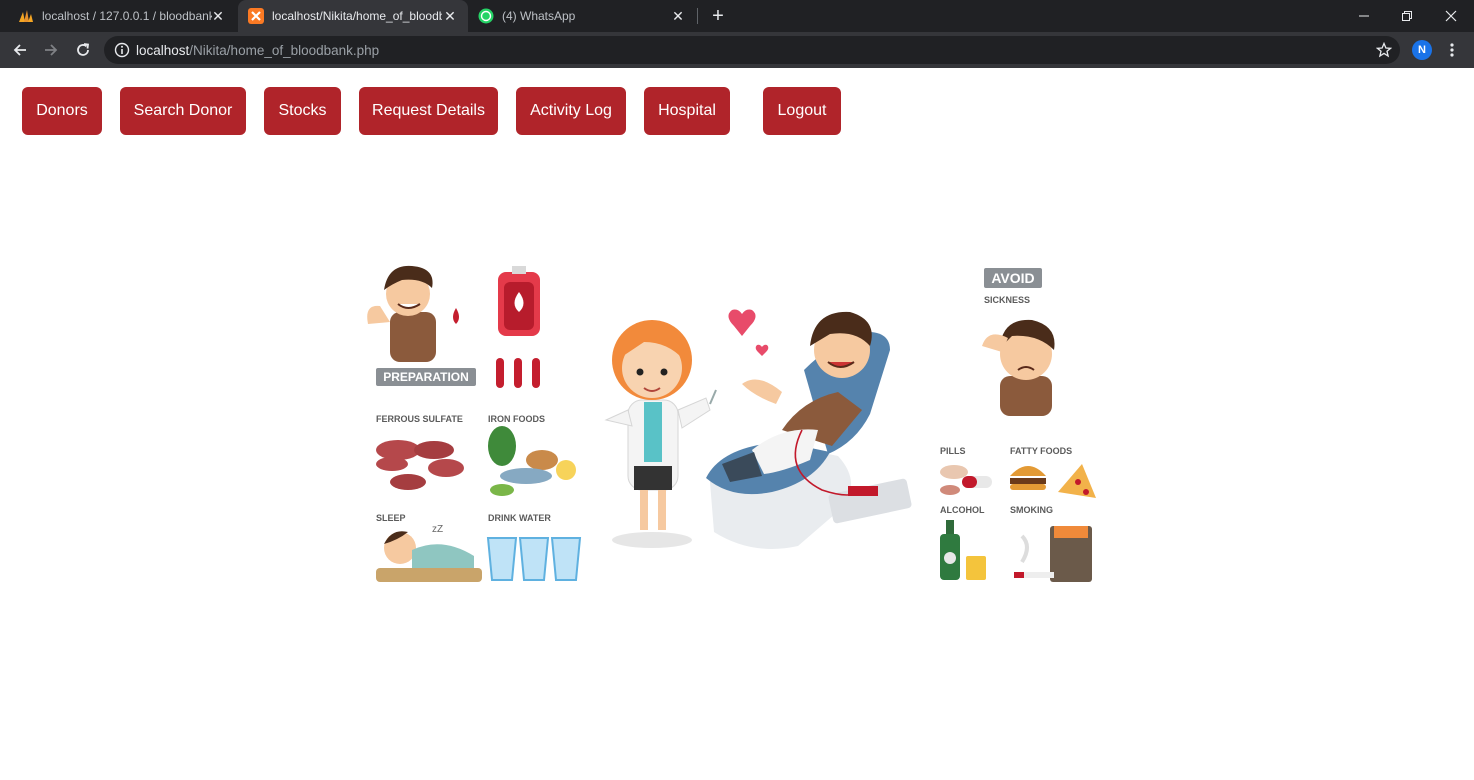 This screenshot has width=1474, height=780. Describe the element at coordinates (62, 111) in the screenshot. I see `donors-button: Donors` at that location.